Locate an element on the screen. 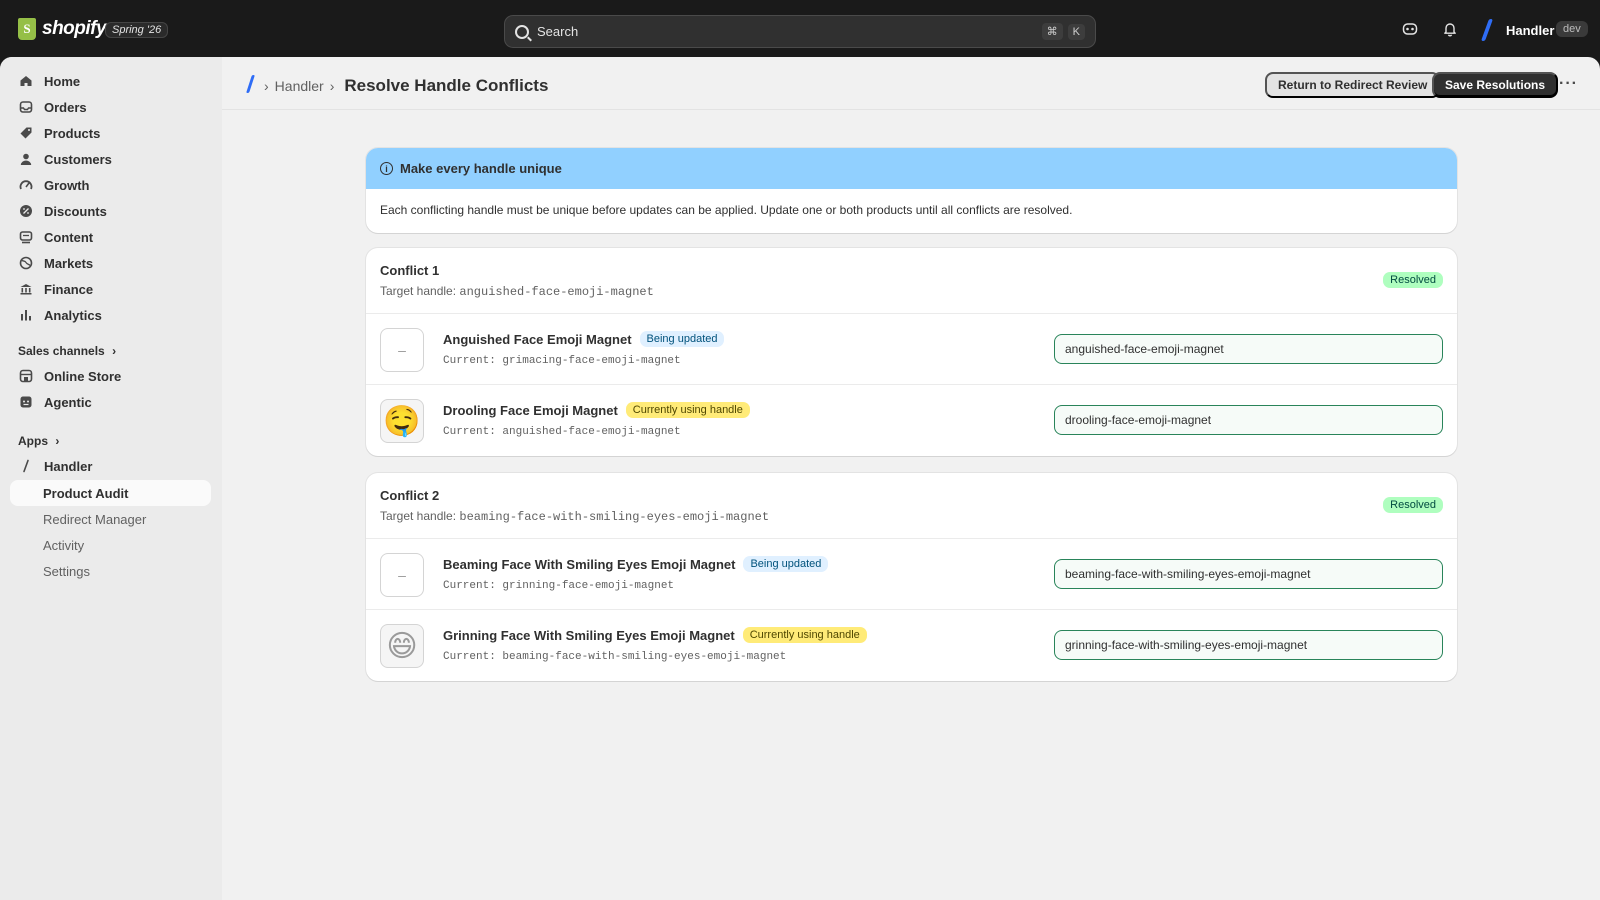 Image resolution: width=1600 pixels, height=900 pixels. store-name: Handler is located at coordinates (1530, 30).